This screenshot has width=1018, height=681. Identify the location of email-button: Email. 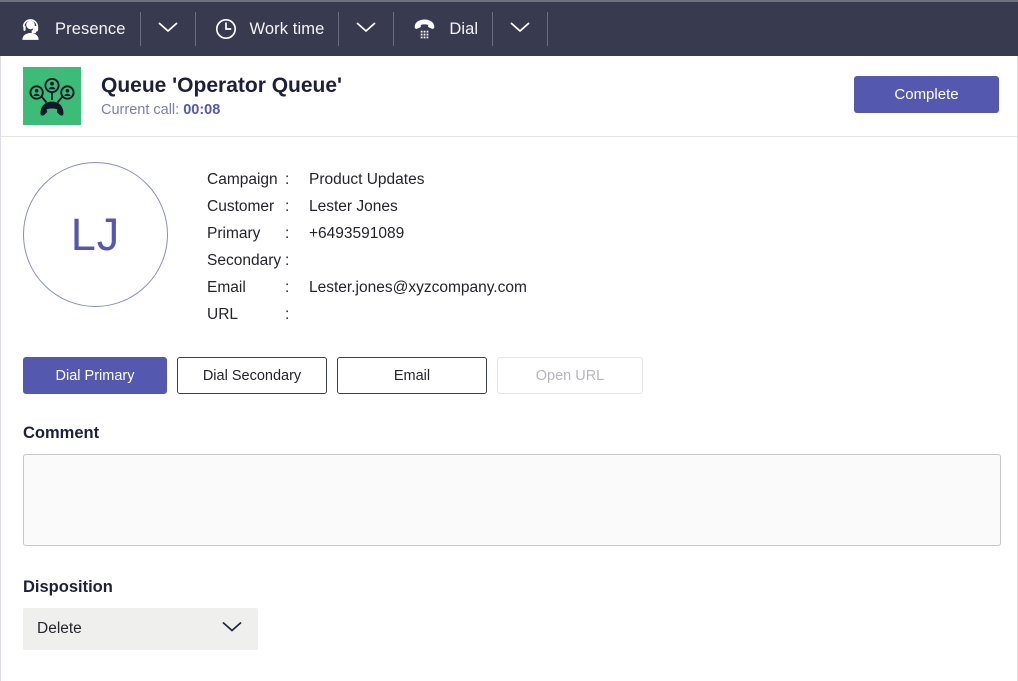
(412, 375).